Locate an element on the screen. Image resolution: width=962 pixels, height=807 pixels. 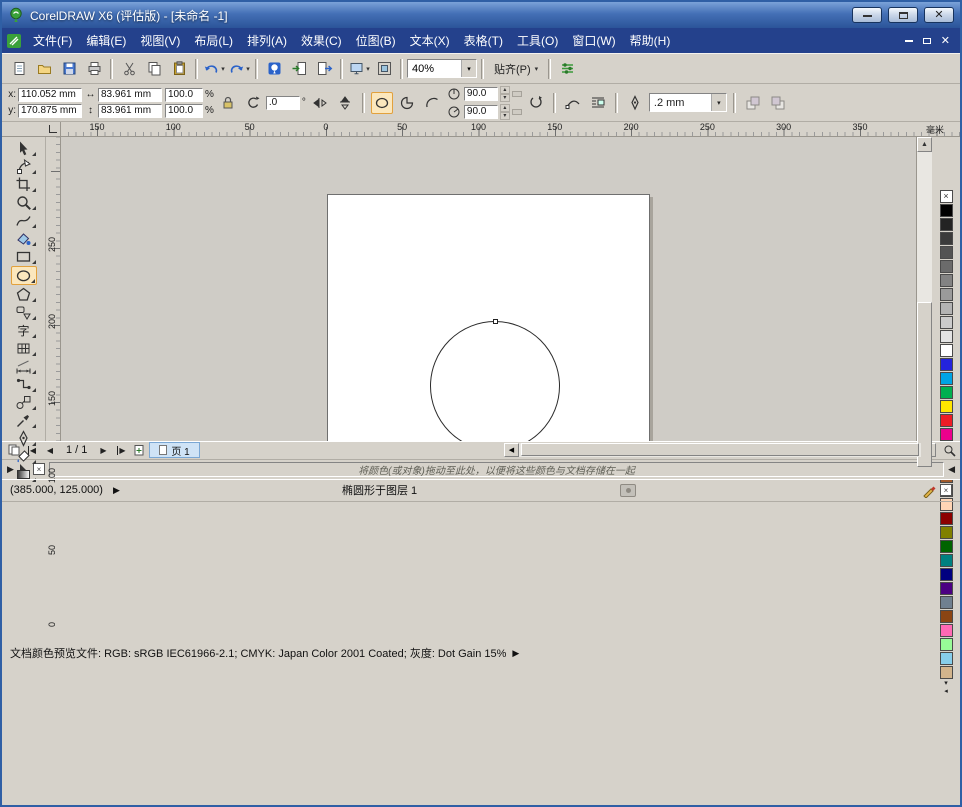
options-button is located at coordinates (567, 69).